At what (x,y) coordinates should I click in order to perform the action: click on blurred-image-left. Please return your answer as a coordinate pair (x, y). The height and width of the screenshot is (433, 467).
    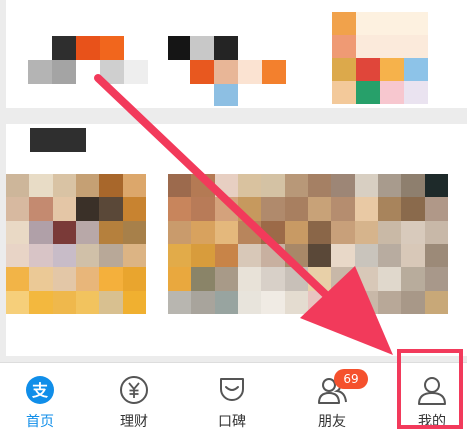
    Looking at the image, I should click on (76, 244).